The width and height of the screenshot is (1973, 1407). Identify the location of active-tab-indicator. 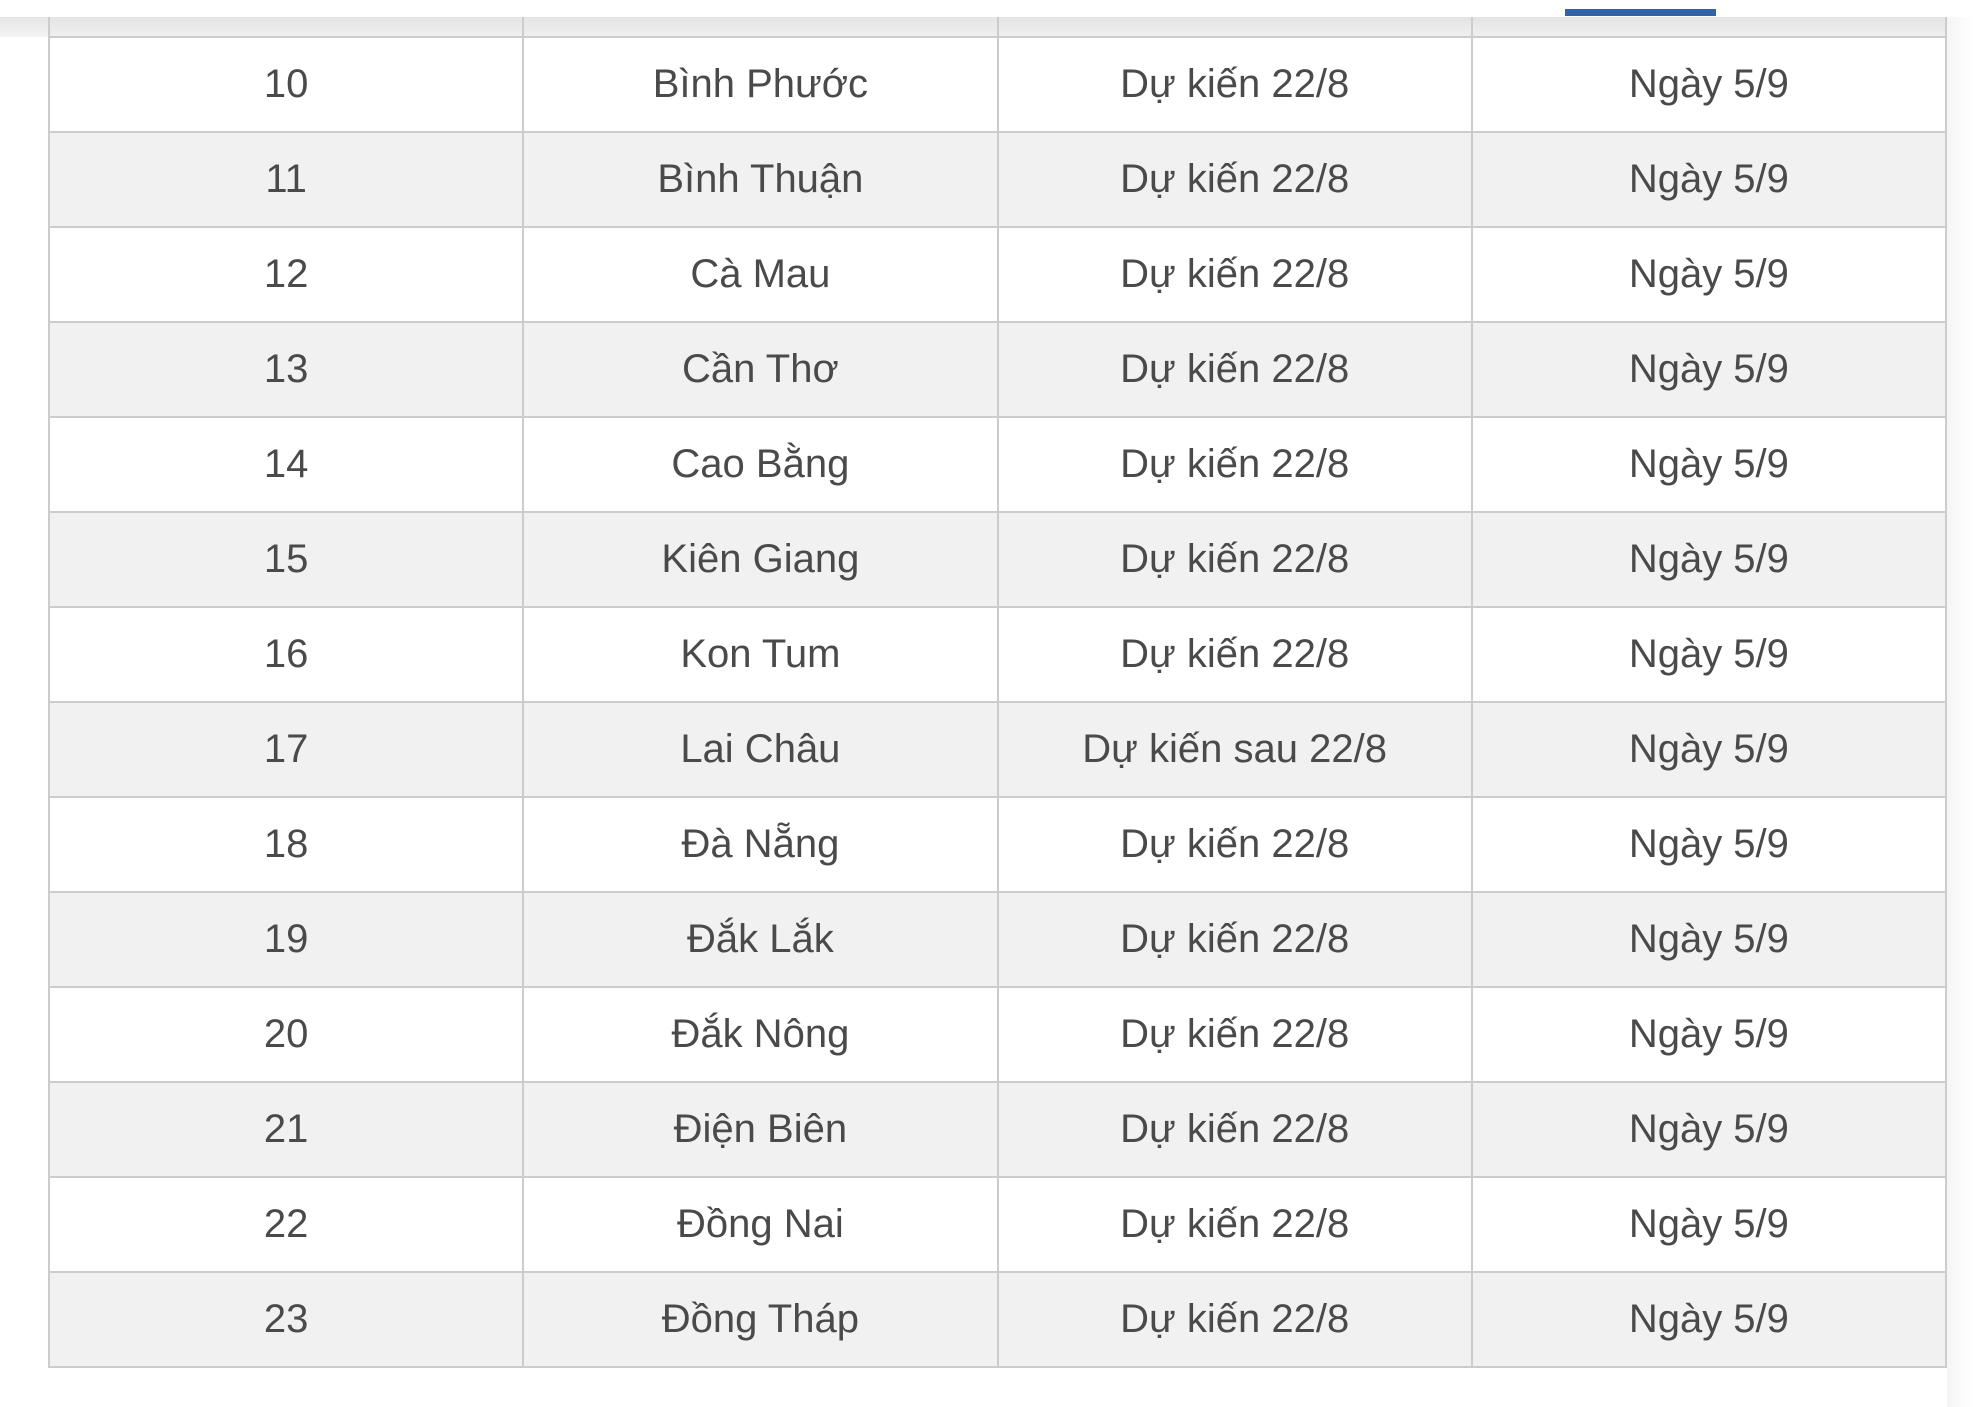
(1640, 12).